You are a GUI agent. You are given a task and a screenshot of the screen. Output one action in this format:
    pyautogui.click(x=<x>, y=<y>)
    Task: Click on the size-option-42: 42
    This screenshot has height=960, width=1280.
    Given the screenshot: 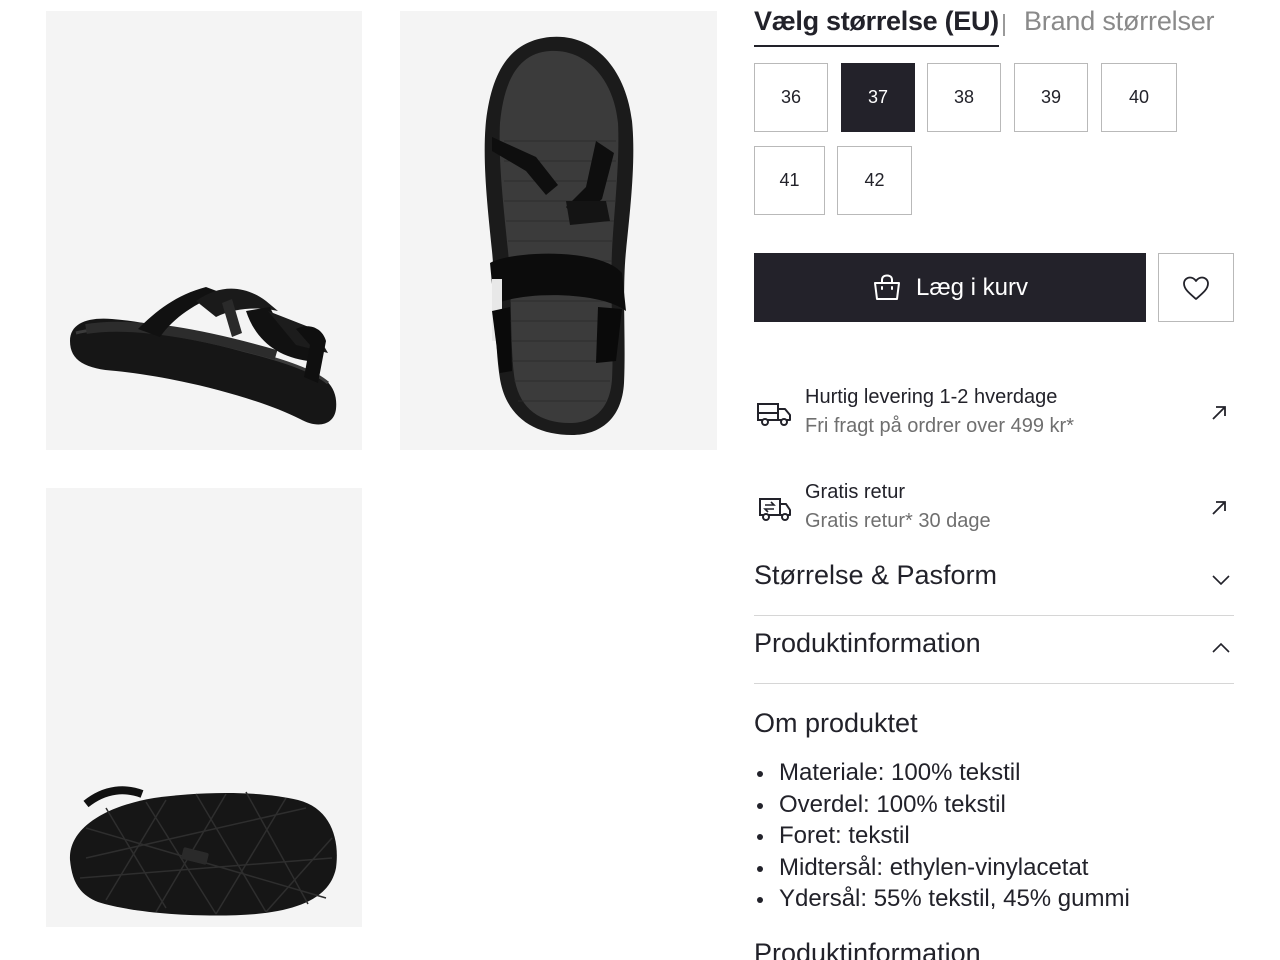 What is the action you would take?
    pyautogui.click(x=874, y=180)
    